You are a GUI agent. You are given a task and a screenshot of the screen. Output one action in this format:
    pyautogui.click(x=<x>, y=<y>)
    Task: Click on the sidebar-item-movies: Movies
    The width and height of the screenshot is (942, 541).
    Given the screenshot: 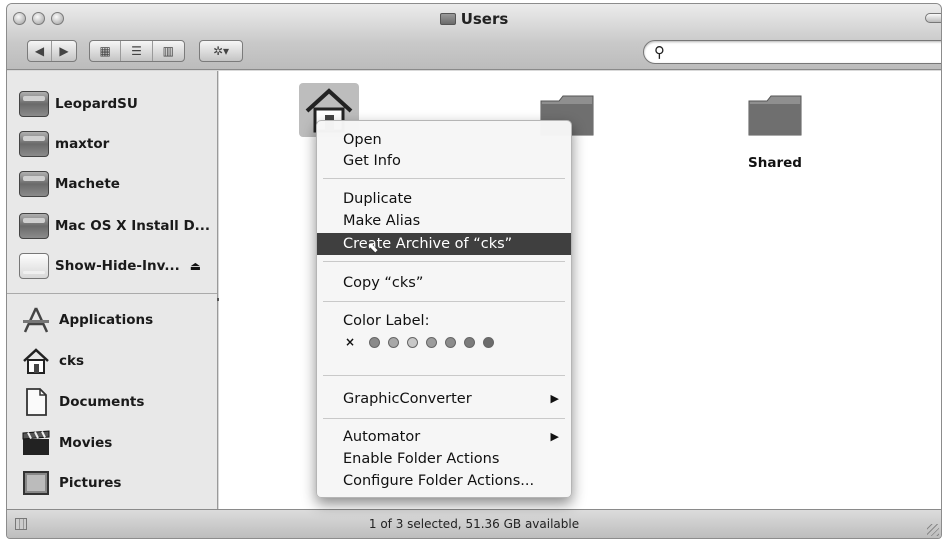 What is the action you would take?
    pyautogui.click(x=117, y=443)
    